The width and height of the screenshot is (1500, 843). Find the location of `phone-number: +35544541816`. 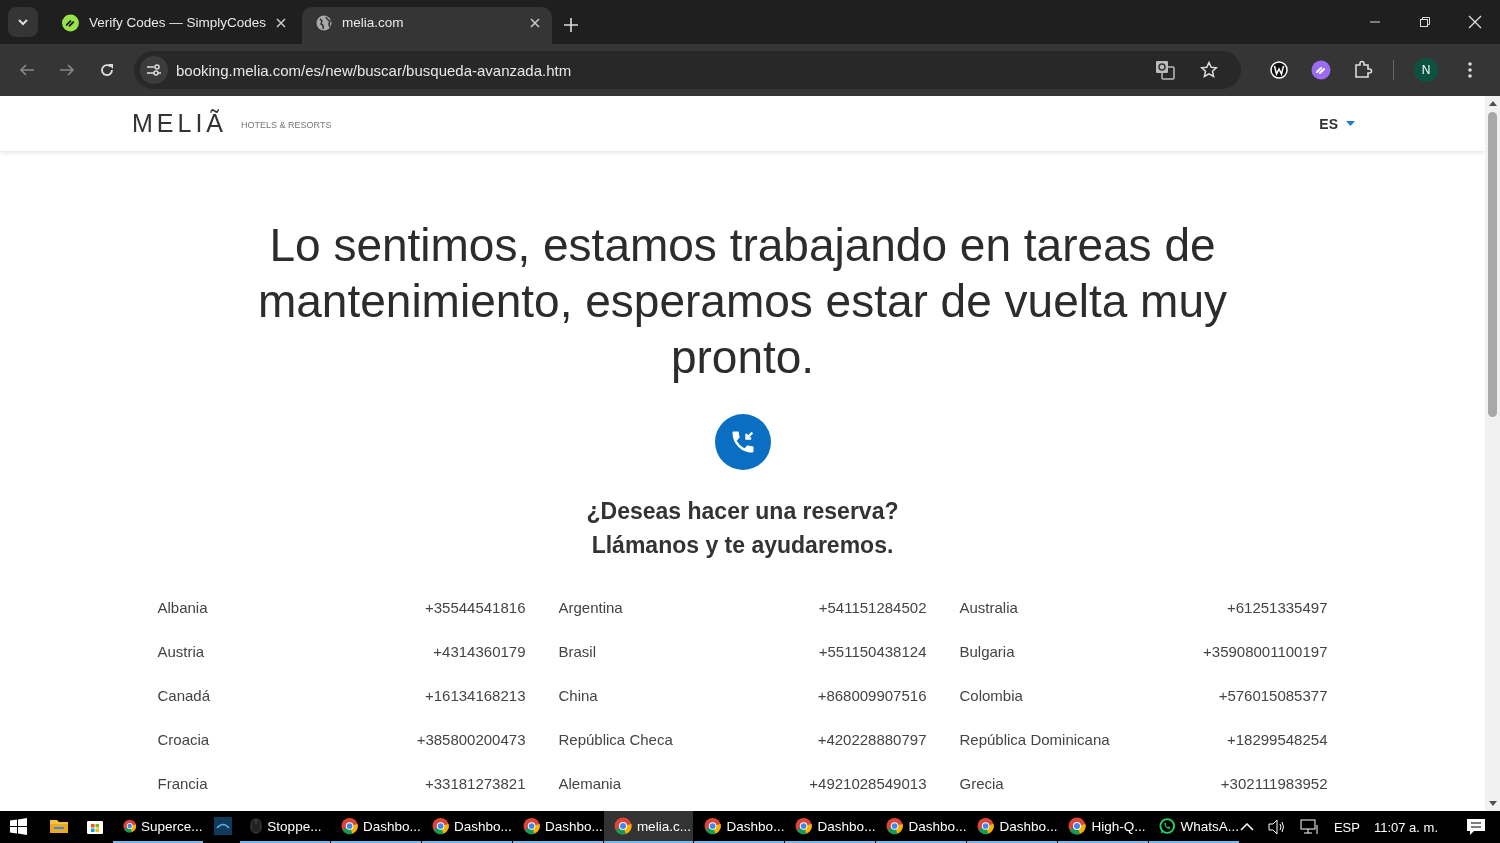

phone-number: +35544541816 is located at coordinates (475, 608).